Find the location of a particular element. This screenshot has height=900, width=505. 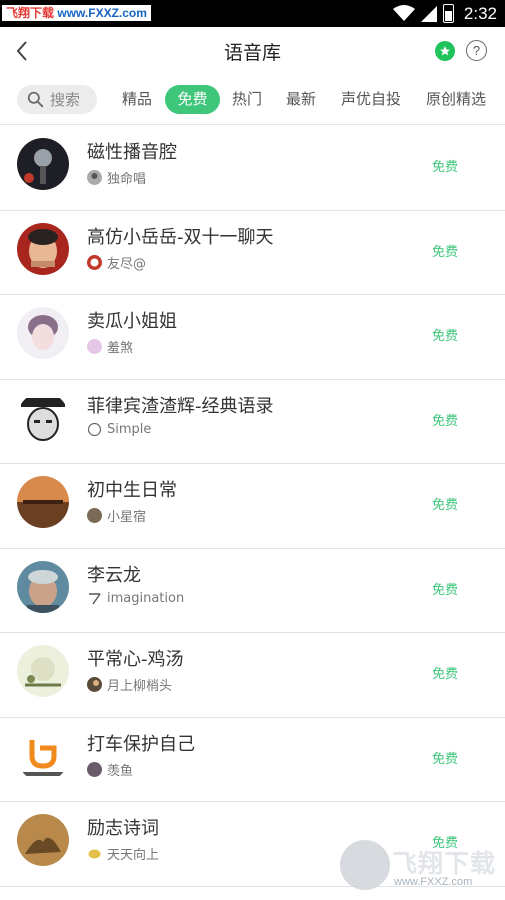

list-item: 菲律宾渣渣辉-经典语录 Simple 免费 is located at coordinates (252, 422).